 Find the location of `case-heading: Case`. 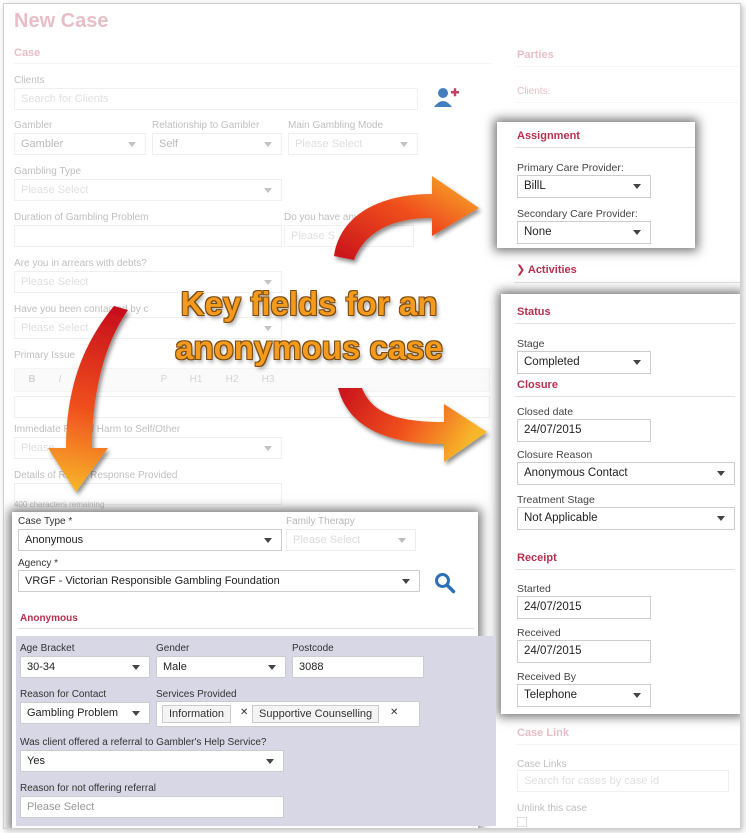

case-heading: Case is located at coordinates (27, 53).